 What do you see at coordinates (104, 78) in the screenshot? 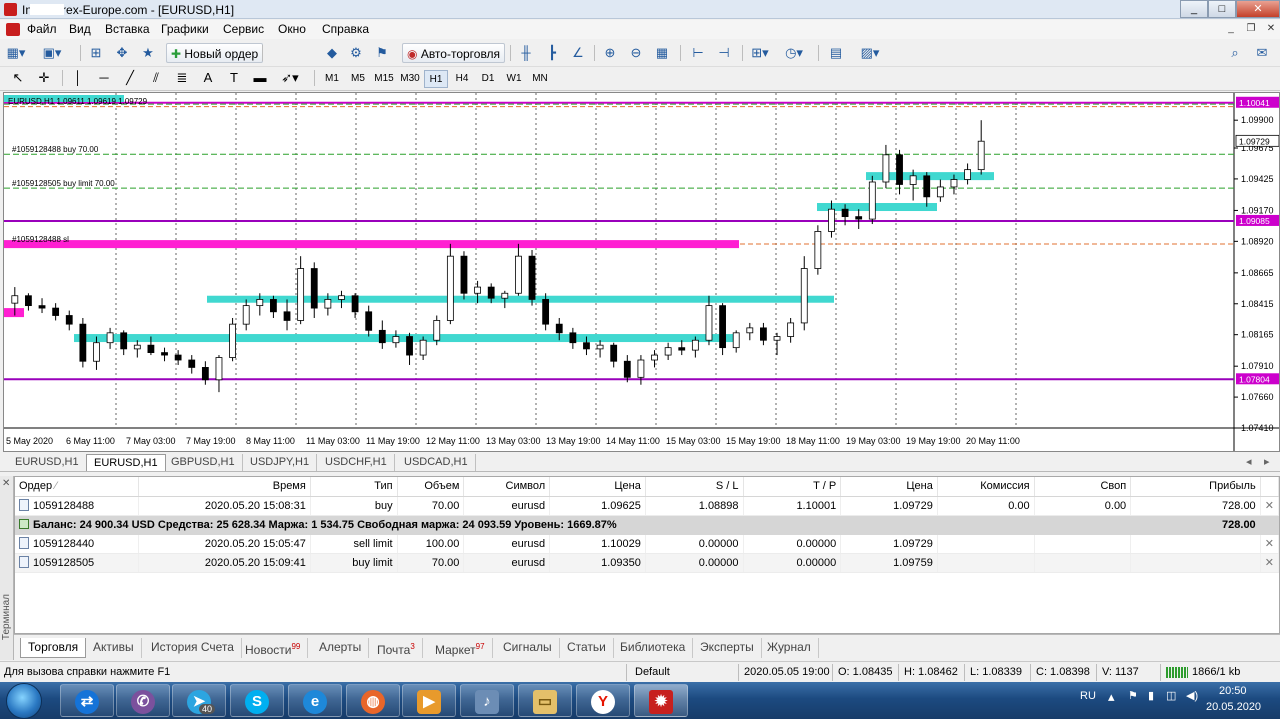
I see `horizontal-line-icon: ─` at bounding box center [104, 78].